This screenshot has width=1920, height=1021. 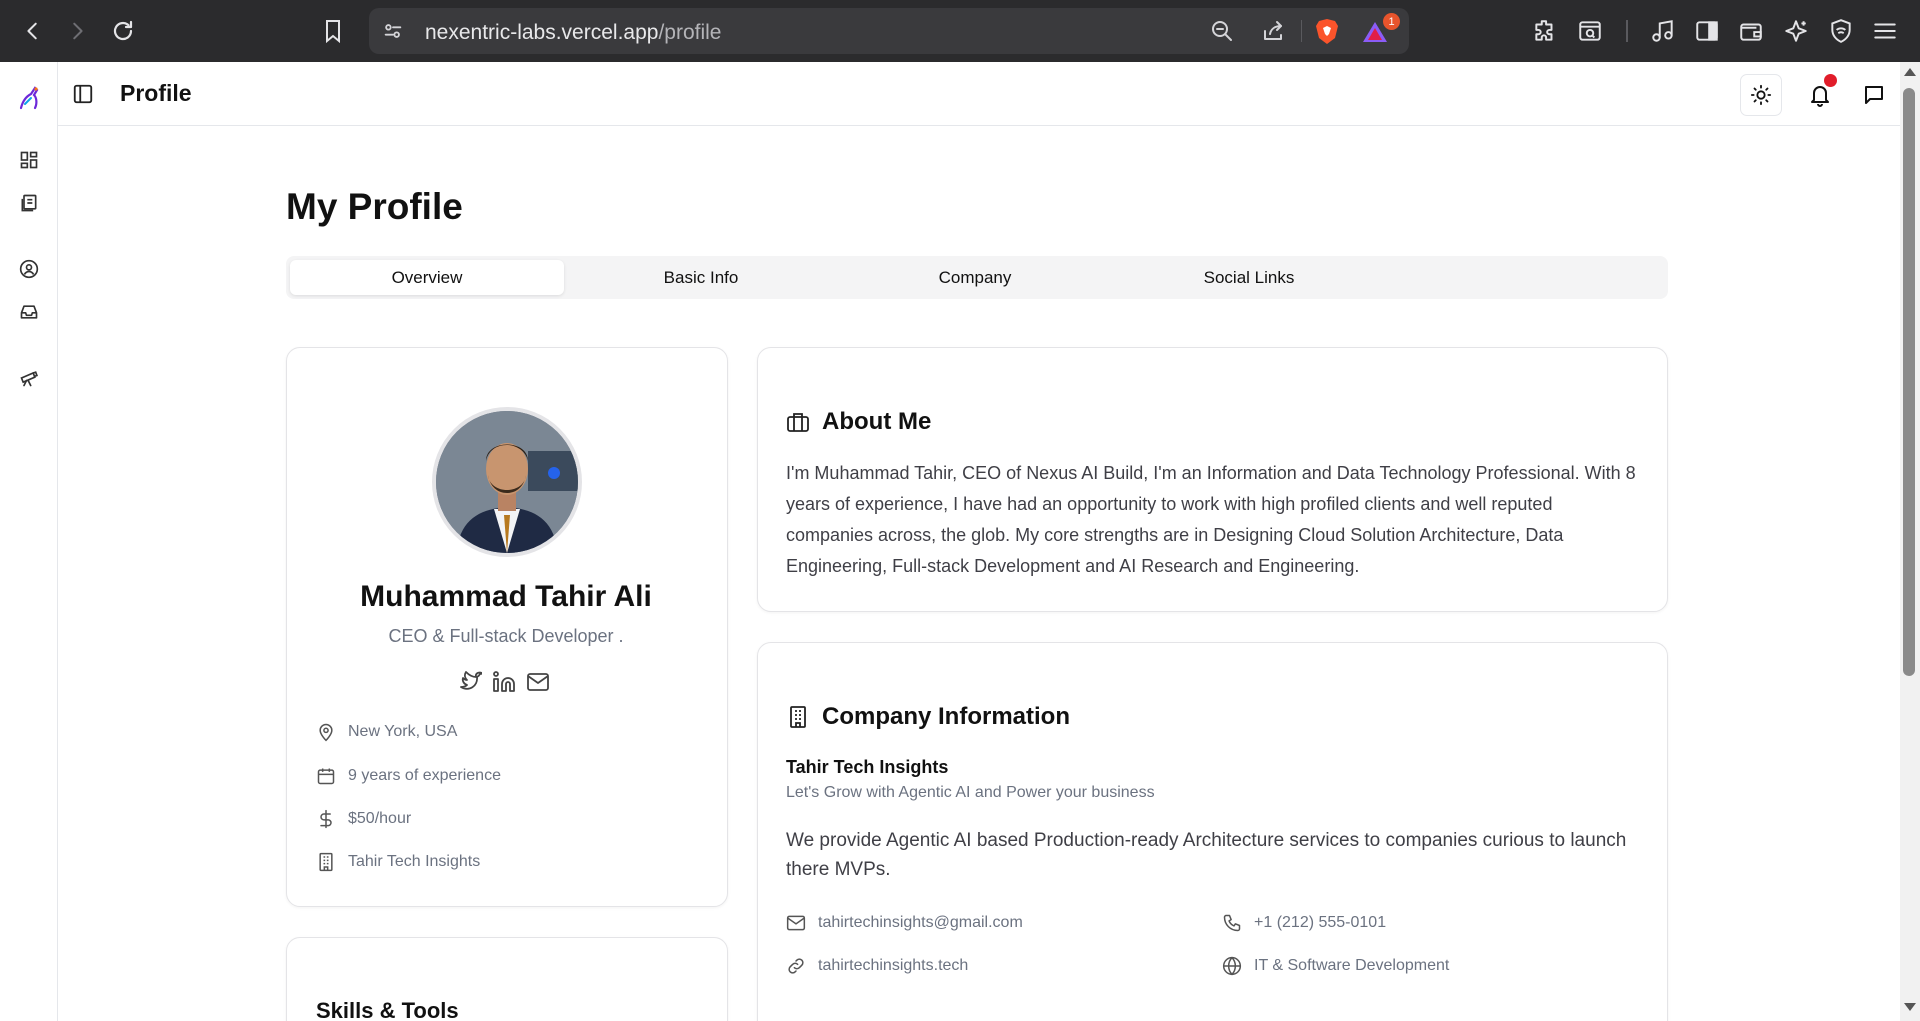 What do you see at coordinates (979, 94) in the screenshot?
I see `app-header: Profile` at bounding box center [979, 94].